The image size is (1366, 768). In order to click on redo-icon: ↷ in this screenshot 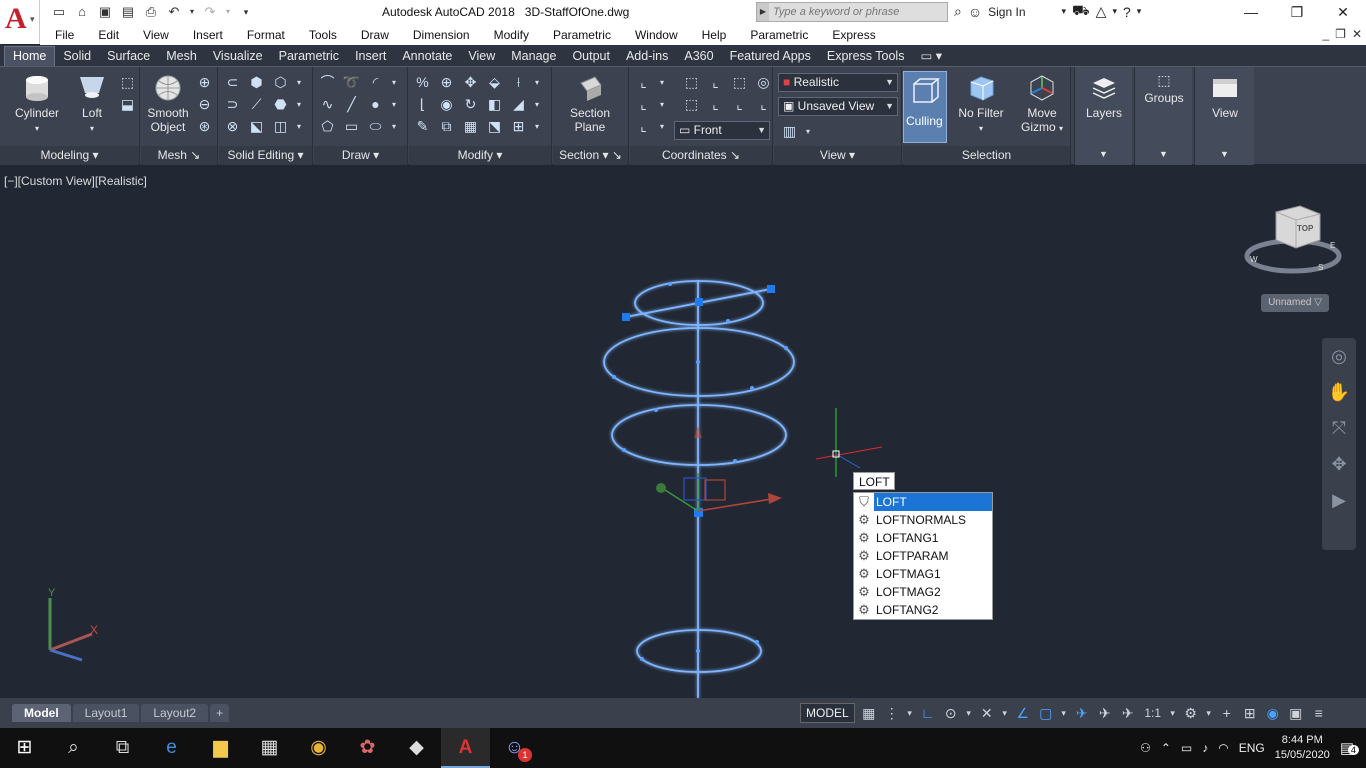, I will do `click(210, 12)`.